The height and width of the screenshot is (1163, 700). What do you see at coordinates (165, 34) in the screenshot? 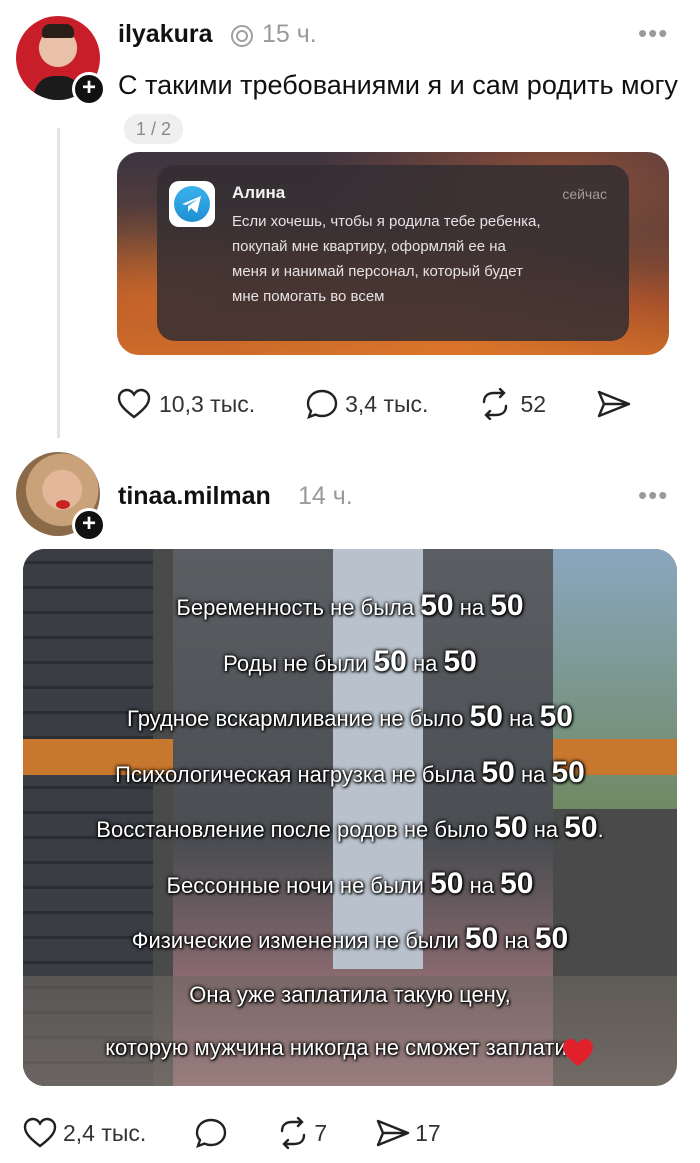
I see `username: ilyakura` at bounding box center [165, 34].